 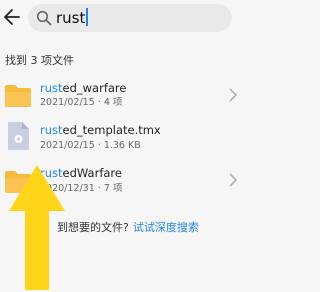 I want to click on up-arrow-icon, so click(x=37, y=227).